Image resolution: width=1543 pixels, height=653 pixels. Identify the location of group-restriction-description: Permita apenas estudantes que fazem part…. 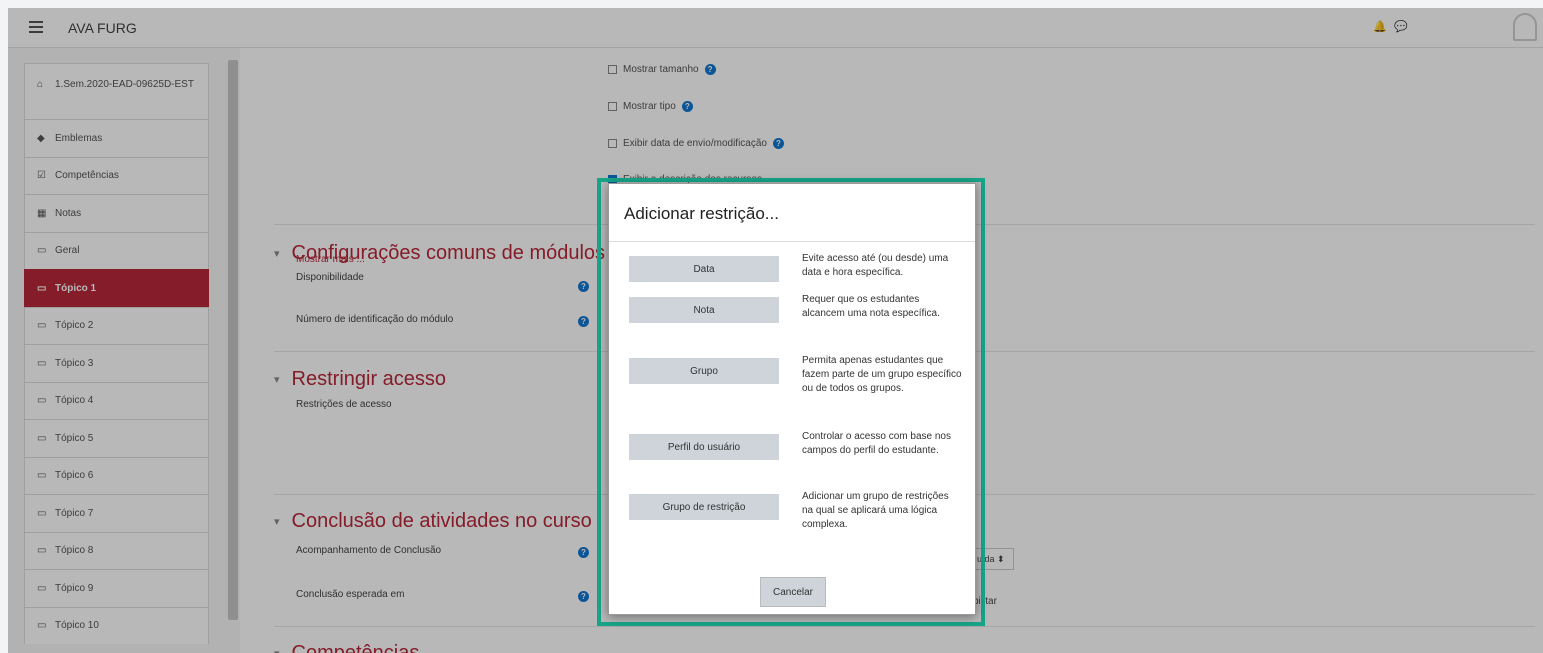
(882, 374).